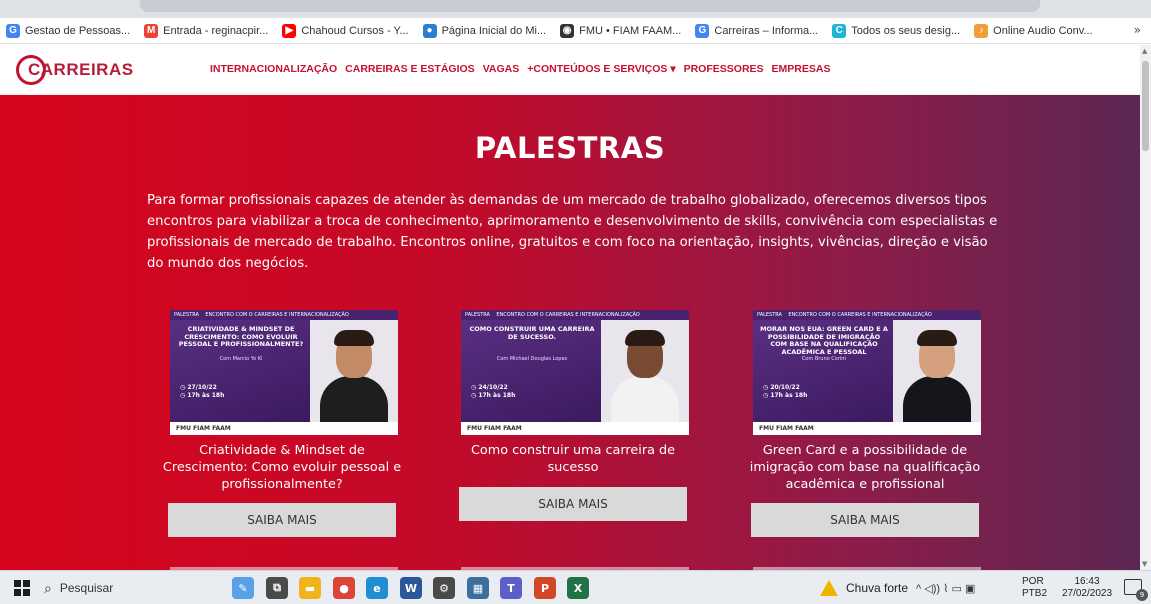 This screenshot has width=1151, height=604. Describe the element at coordinates (1034, 588) in the screenshot. I see `input-language: POR PTB2` at that location.